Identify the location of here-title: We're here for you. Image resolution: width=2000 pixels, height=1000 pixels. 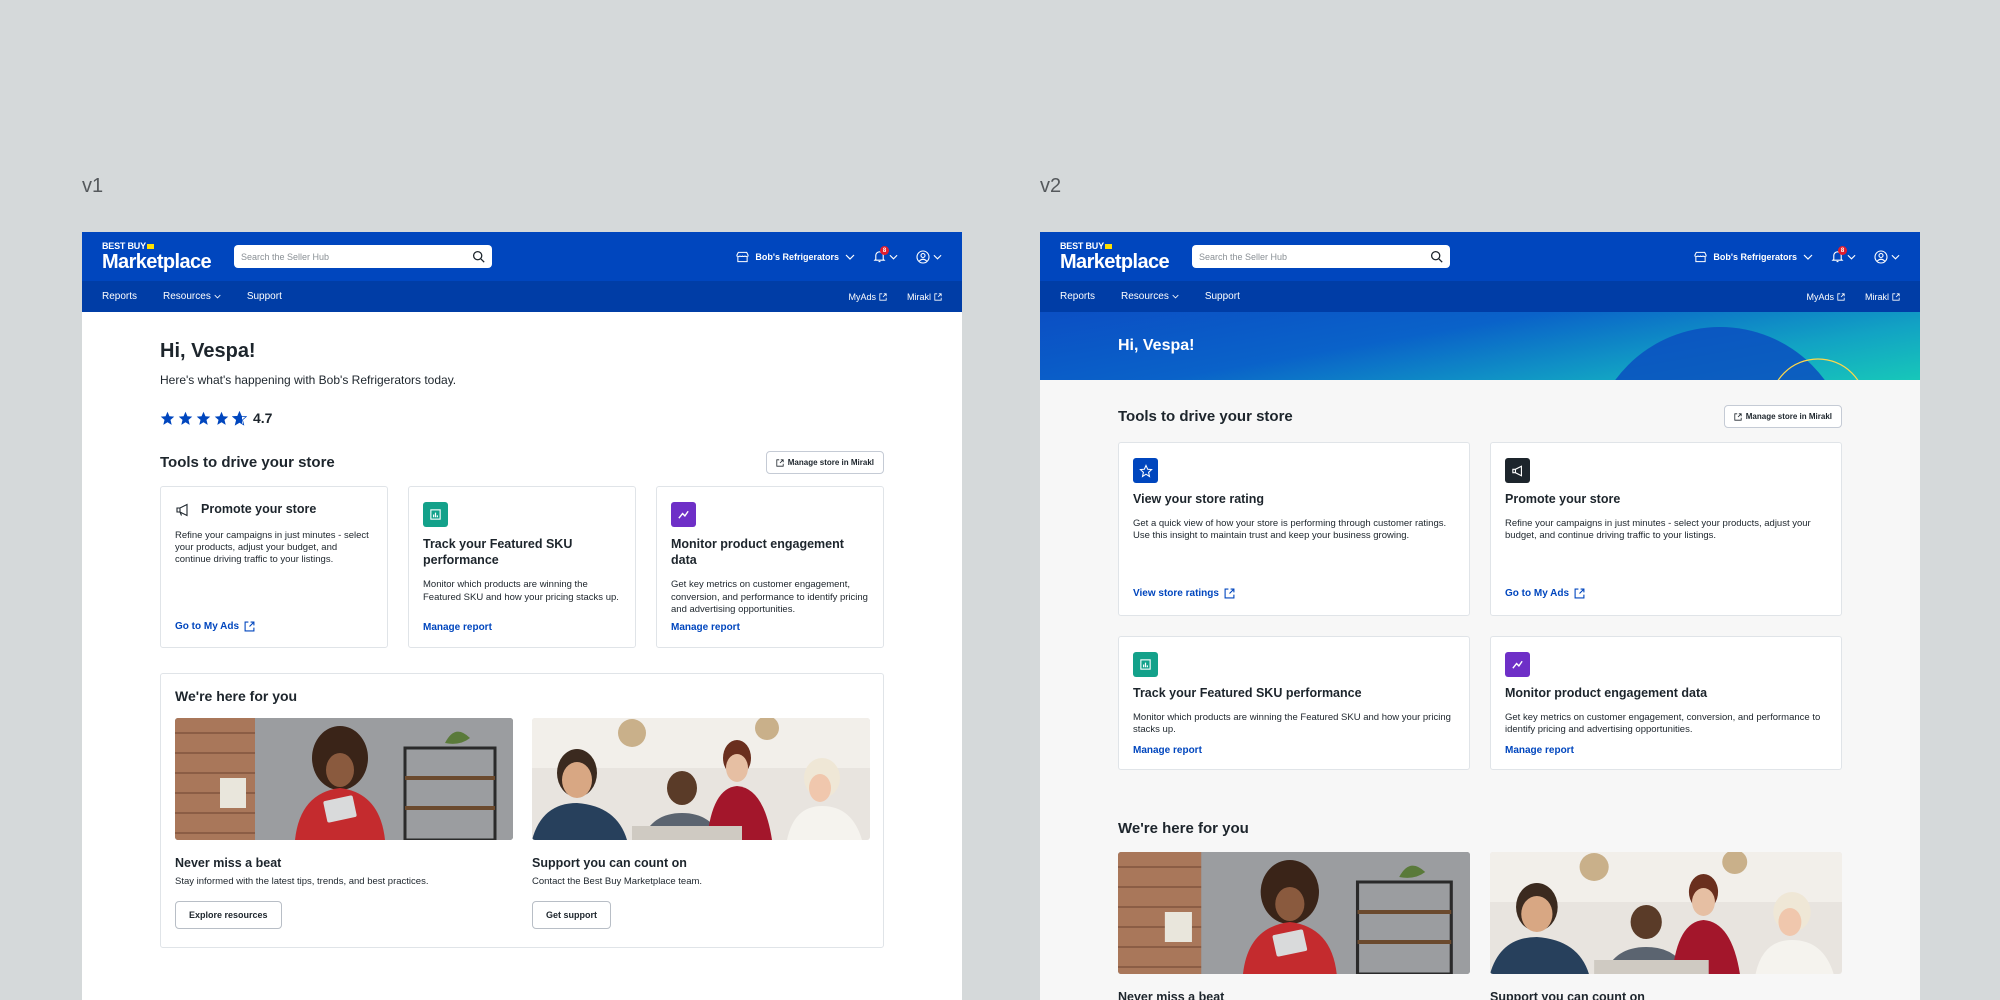
(1183, 828).